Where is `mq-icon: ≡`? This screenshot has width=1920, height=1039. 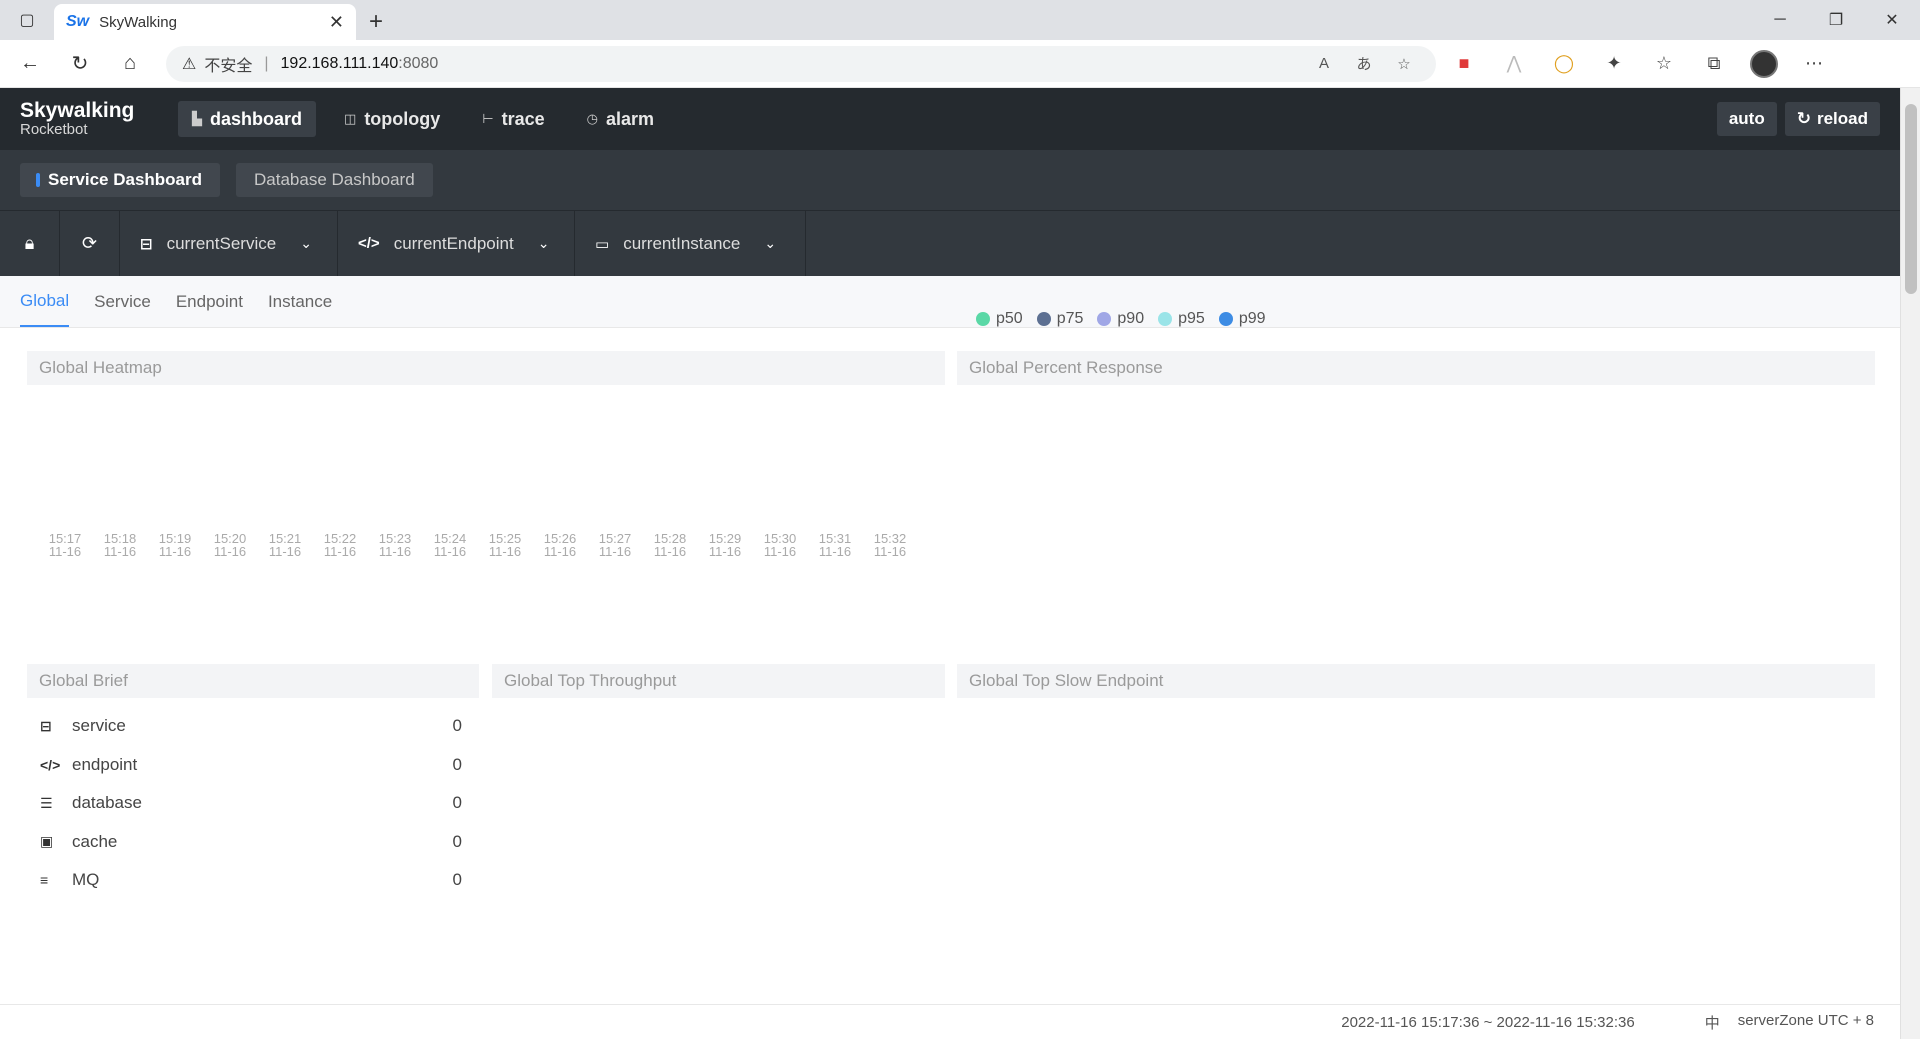 mq-icon: ≡ is located at coordinates (44, 880).